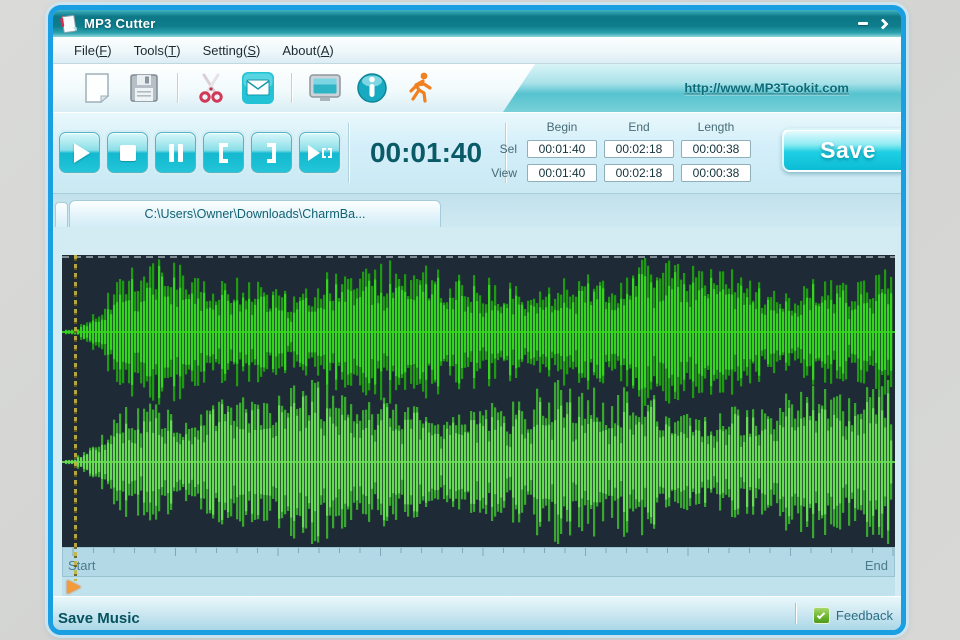  What do you see at coordinates (483, 552) in the screenshot?
I see `ruler-ticks` at bounding box center [483, 552].